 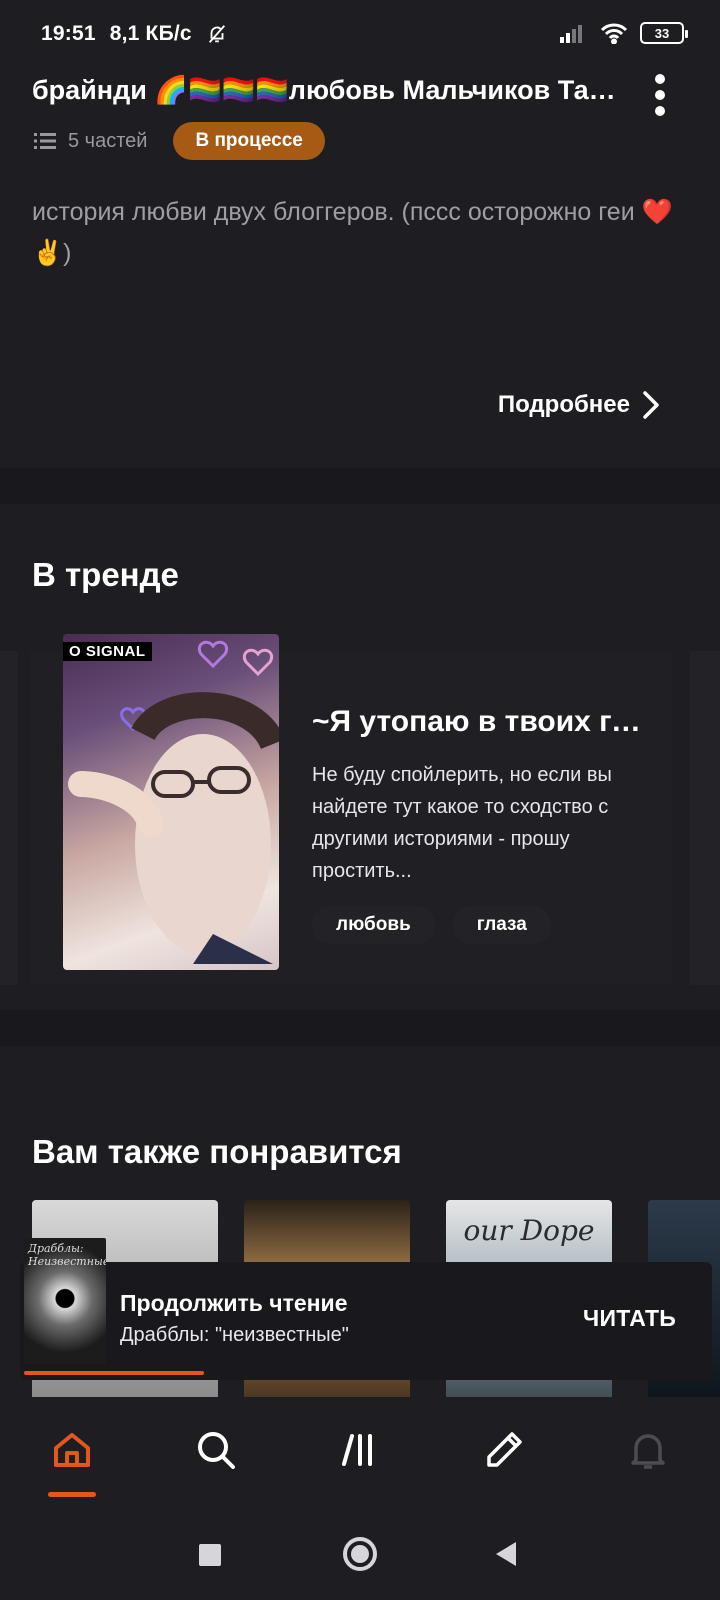 What do you see at coordinates (477, 721) in the screenshot?
I see `trending-story-title: ~Я утопаю в твоих глазах~` at bounding box center [477, 721].